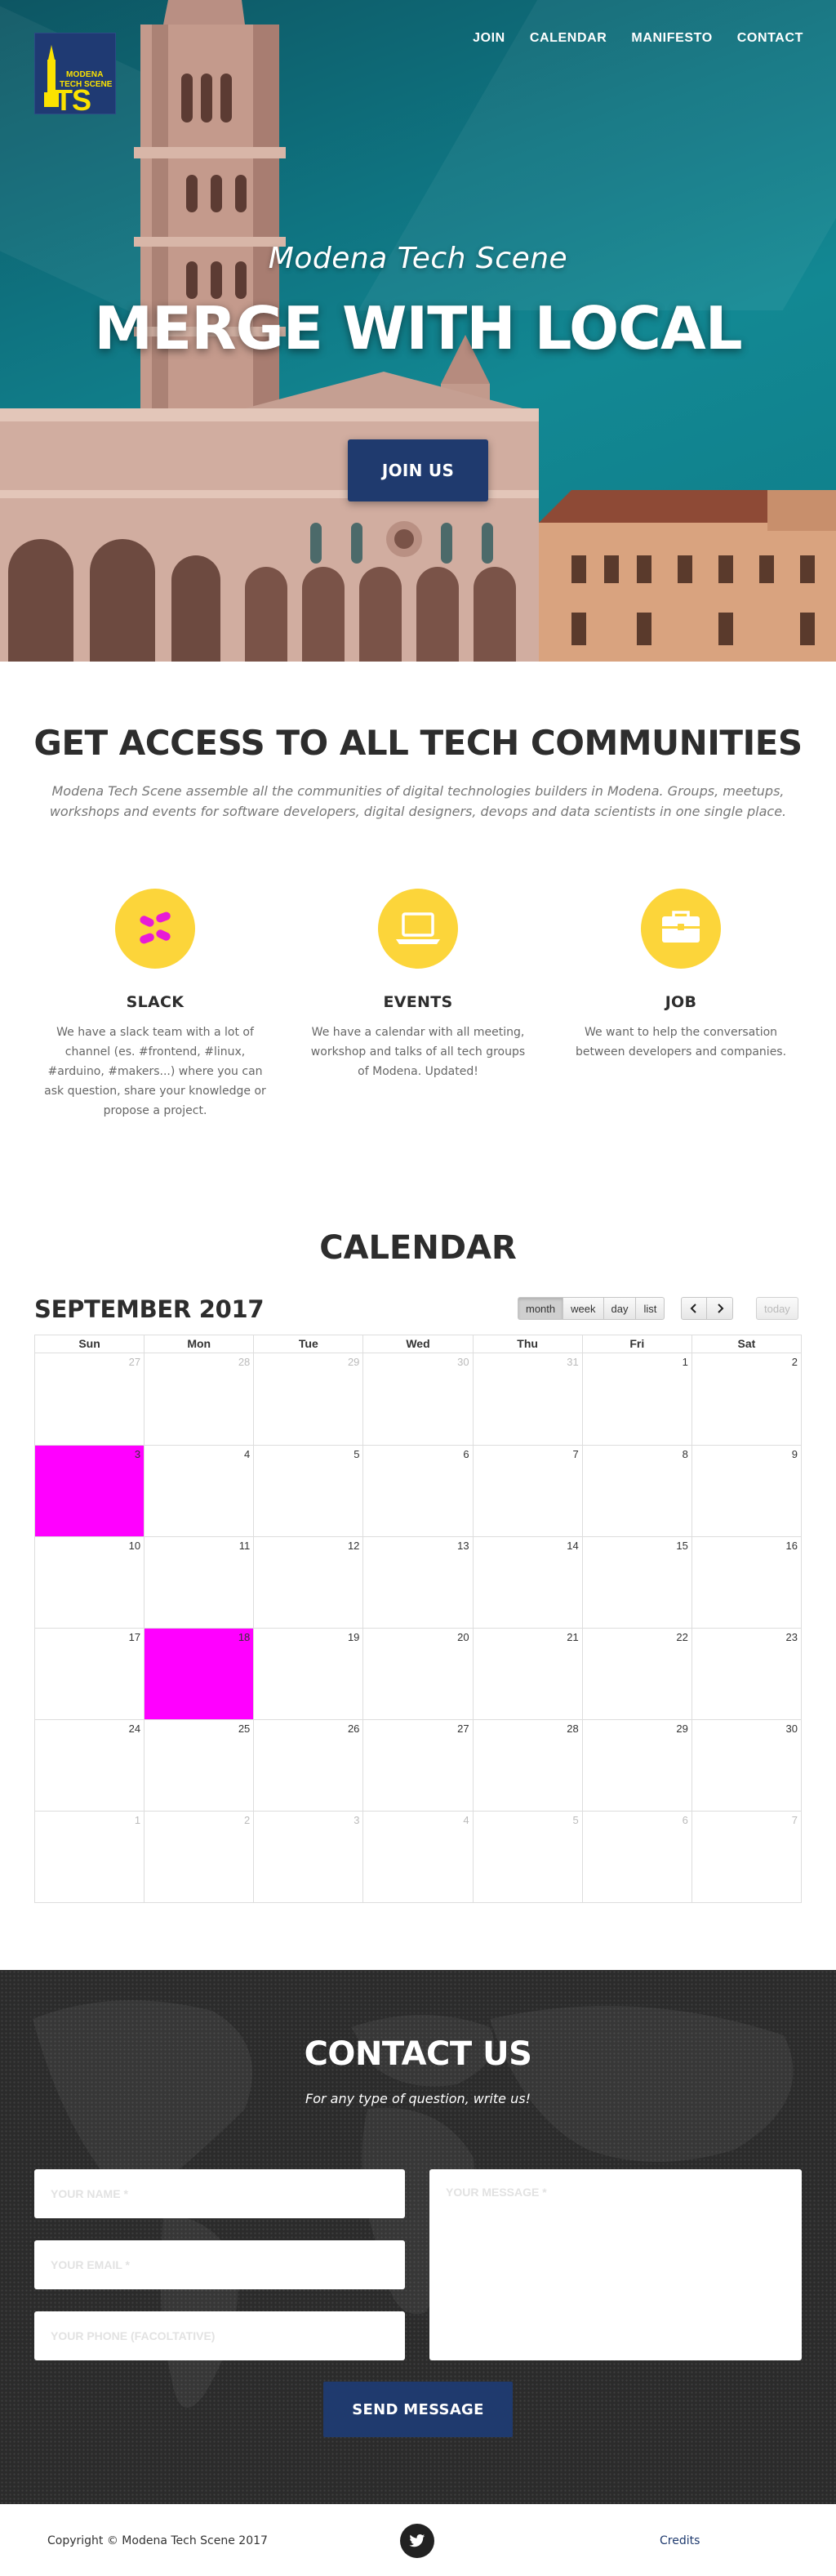 This screenshot has height=2576, width=836. I want to click on calendar-day-cell: 15, so click(636, 1582).